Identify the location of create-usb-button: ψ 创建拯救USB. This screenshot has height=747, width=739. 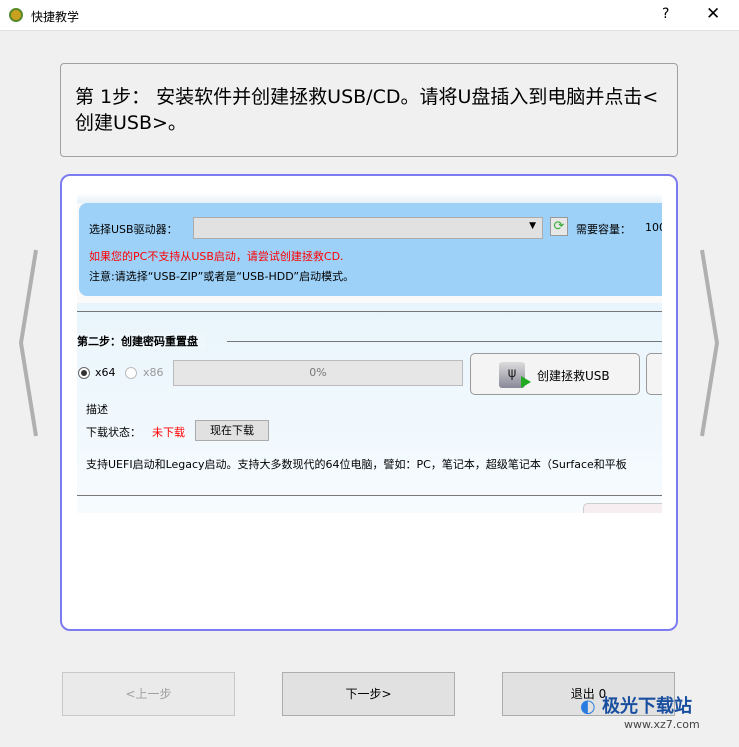
(555, 374).